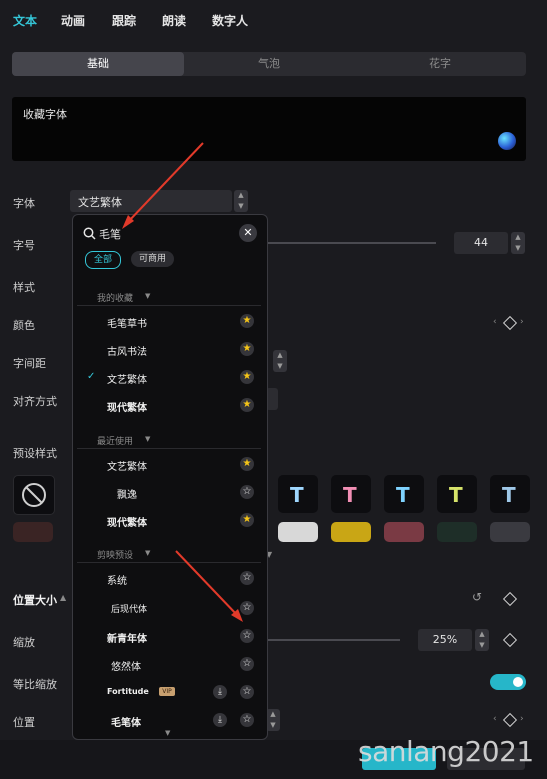 The width and height of the screenshot is (547, 779). I want to click on arrow-to-star, so click(207, 583).